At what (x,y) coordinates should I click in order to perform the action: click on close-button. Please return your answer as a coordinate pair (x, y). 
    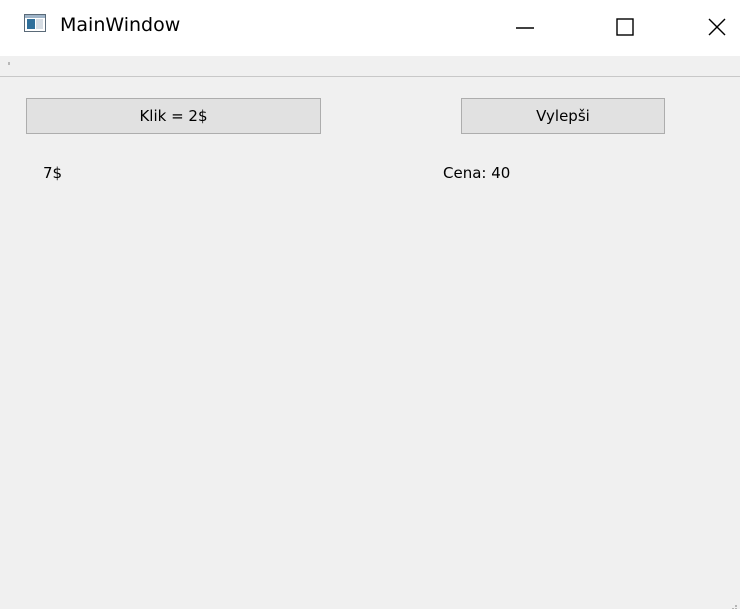
    Looking at the image, I should click on (717, 28).